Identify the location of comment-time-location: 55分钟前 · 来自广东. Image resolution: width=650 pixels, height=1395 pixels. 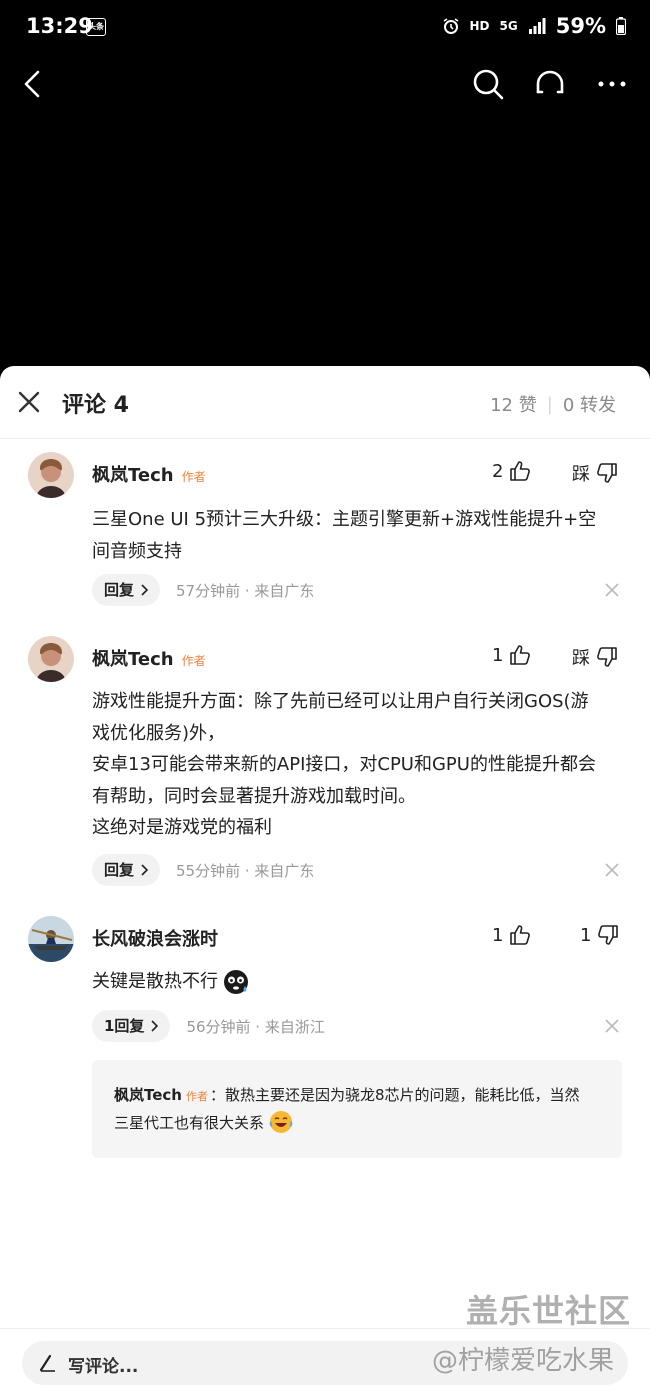
(245, 870).